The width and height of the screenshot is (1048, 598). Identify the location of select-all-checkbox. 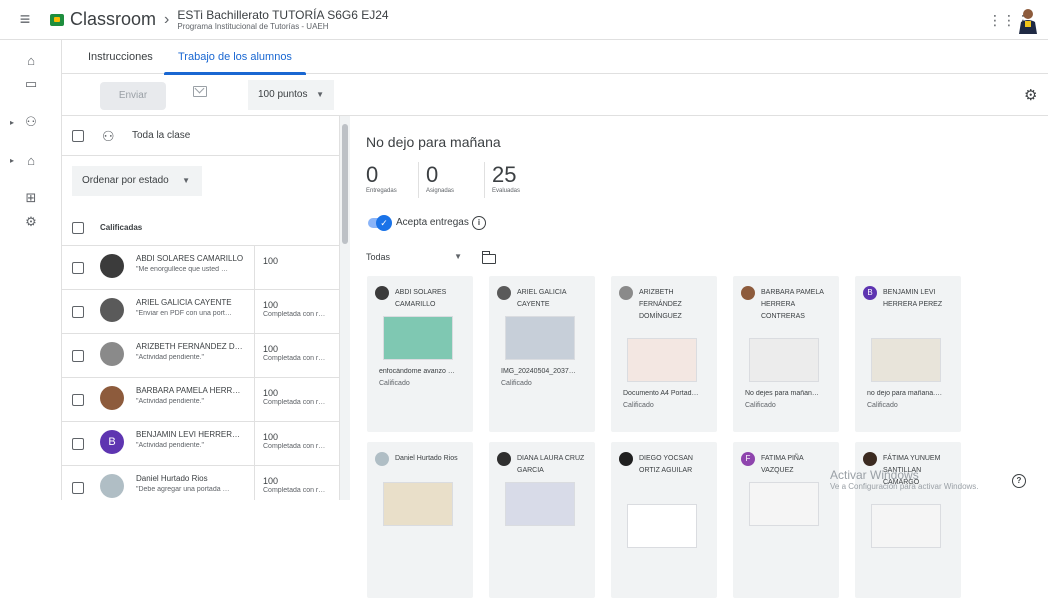
(78, 136).